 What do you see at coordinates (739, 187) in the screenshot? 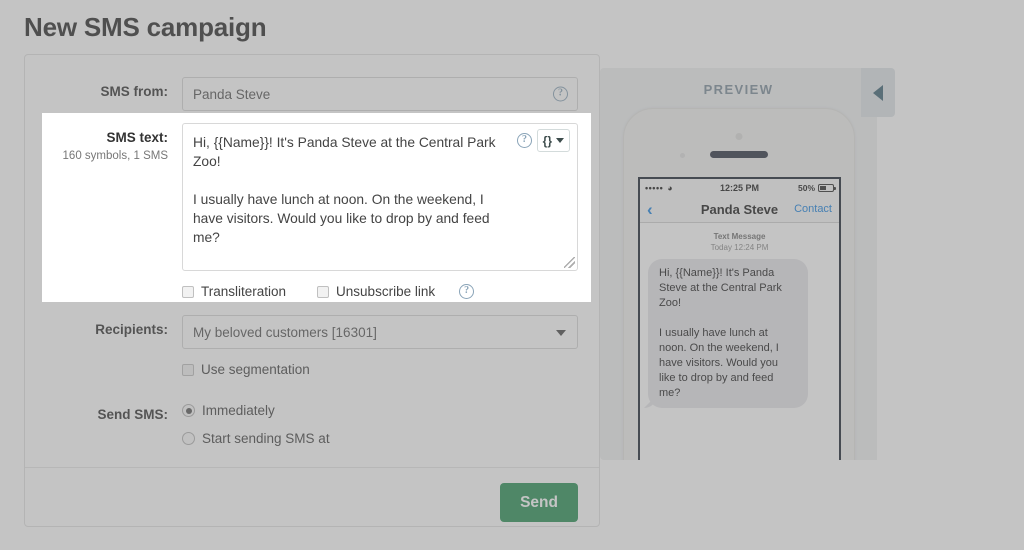
I see `phone-status-bar: ••••• ◕ 12:25 PM 50%` at bounding box center [739, 187].